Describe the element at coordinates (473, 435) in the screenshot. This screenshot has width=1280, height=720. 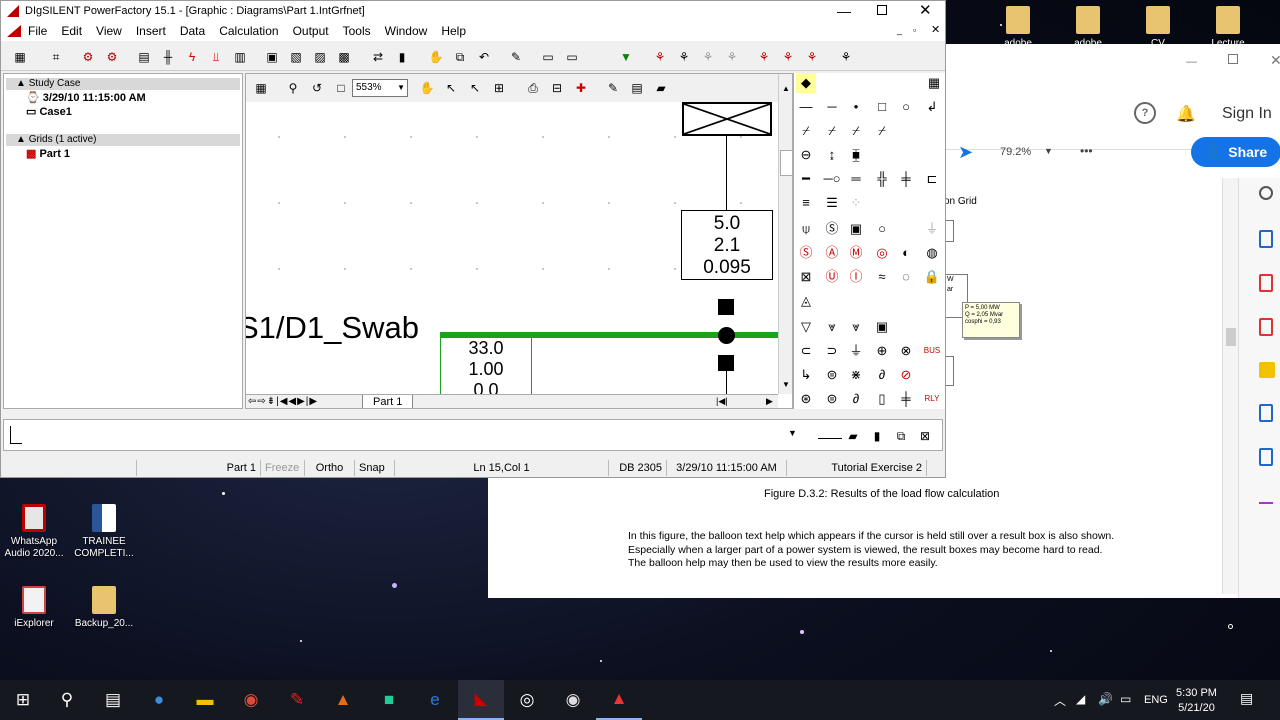
I see `command-bar: ▼ ▰ ▮ ⧉ ⊠` at that location.